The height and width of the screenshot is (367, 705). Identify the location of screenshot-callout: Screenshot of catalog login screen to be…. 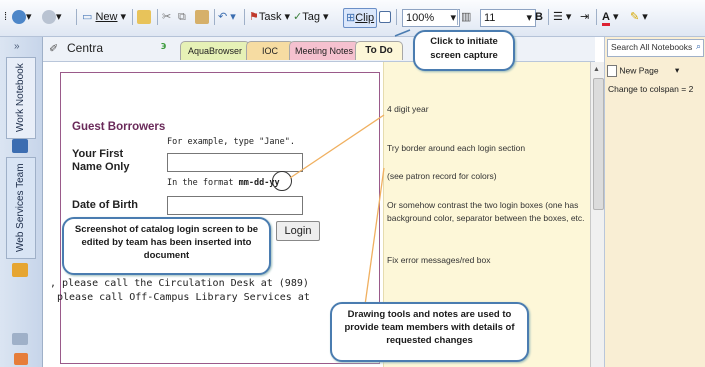
(166, 246).